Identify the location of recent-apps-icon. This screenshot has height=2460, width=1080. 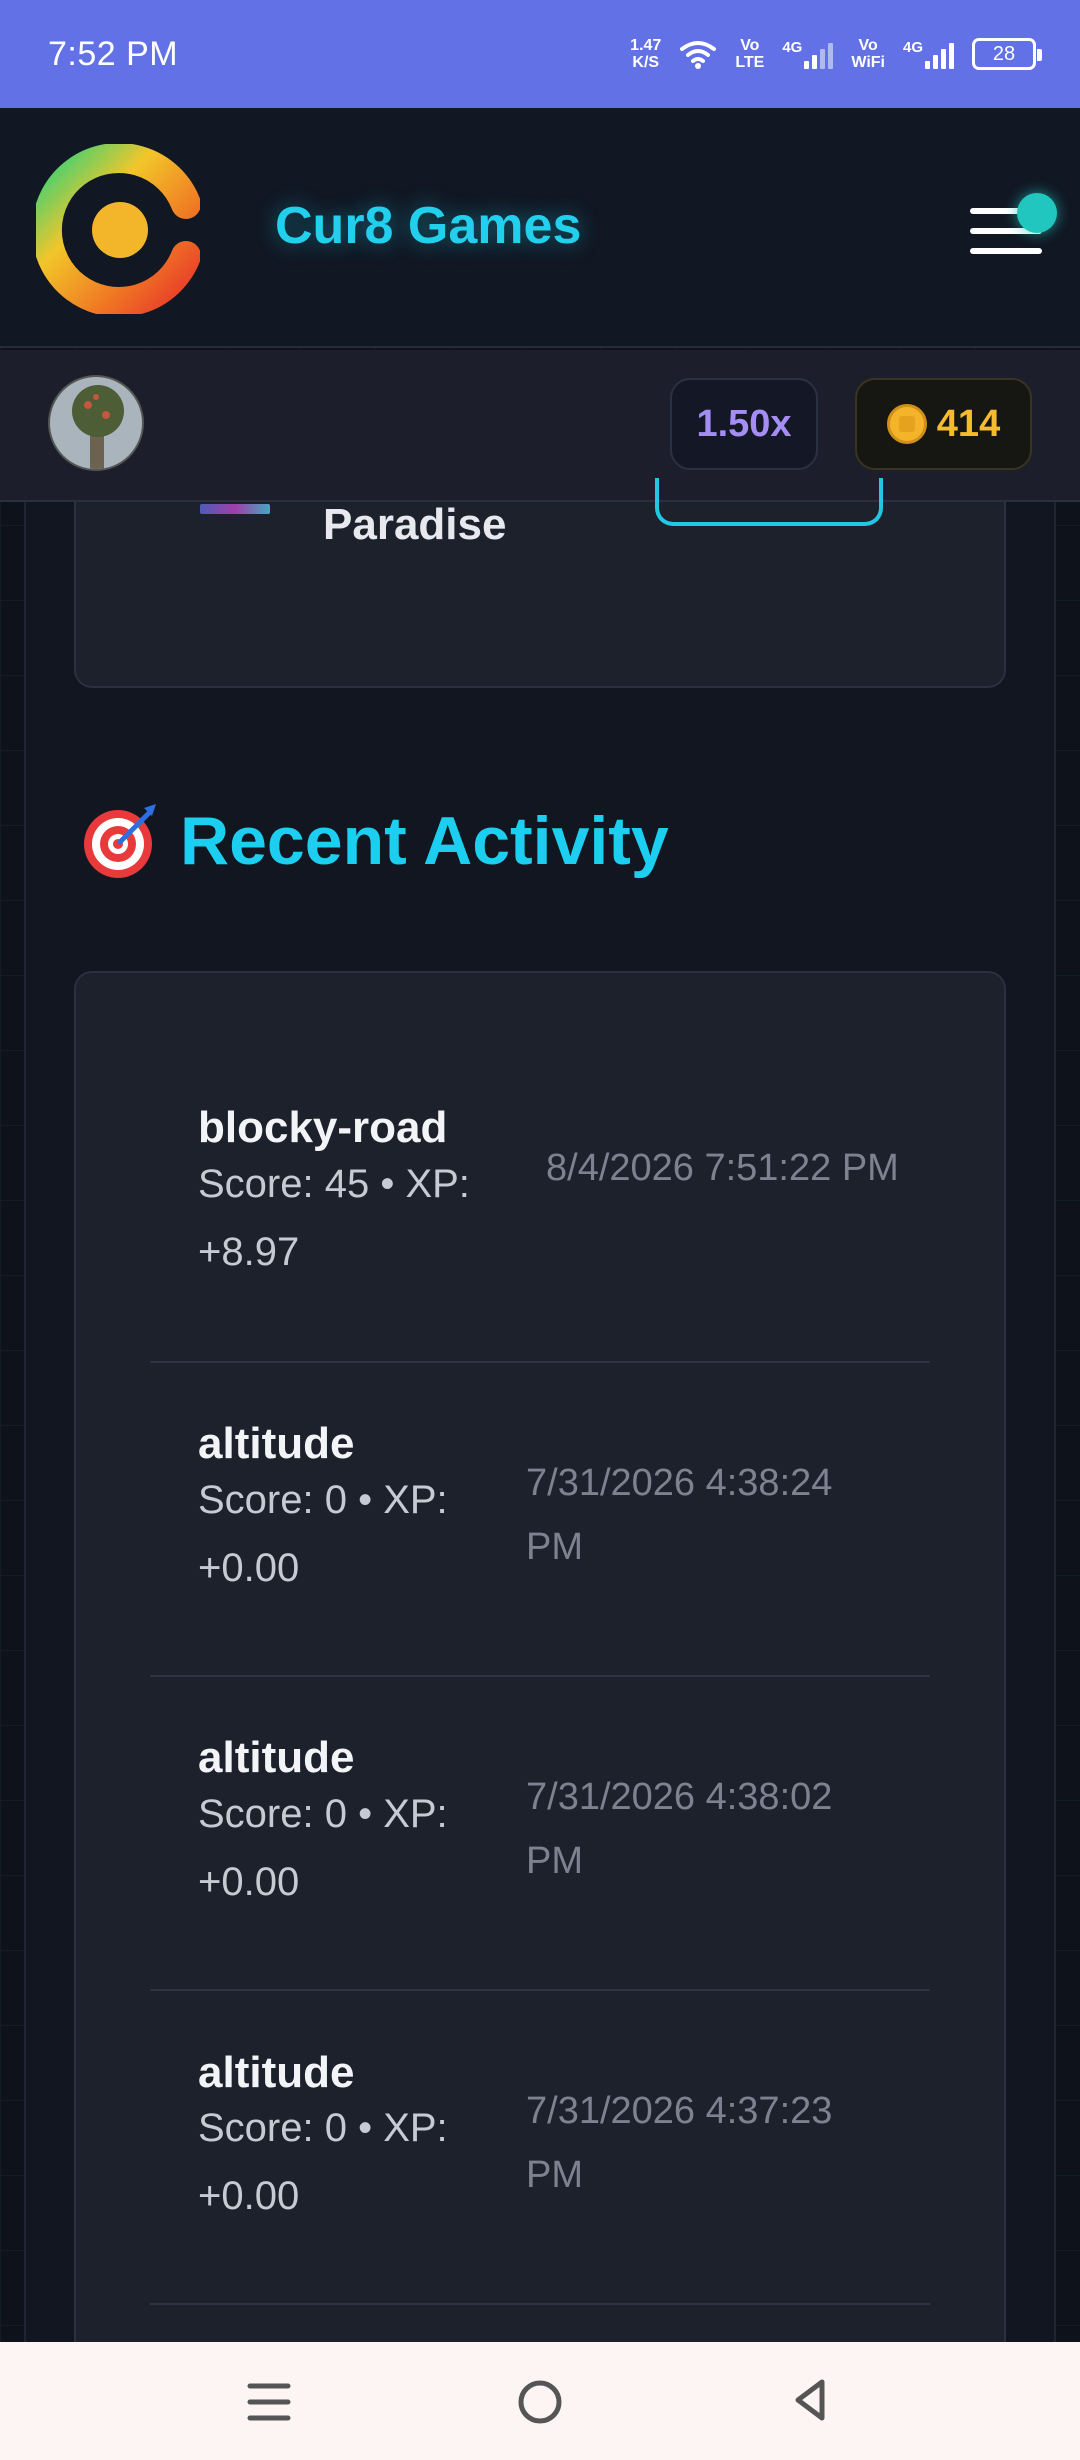
(270, 2402).